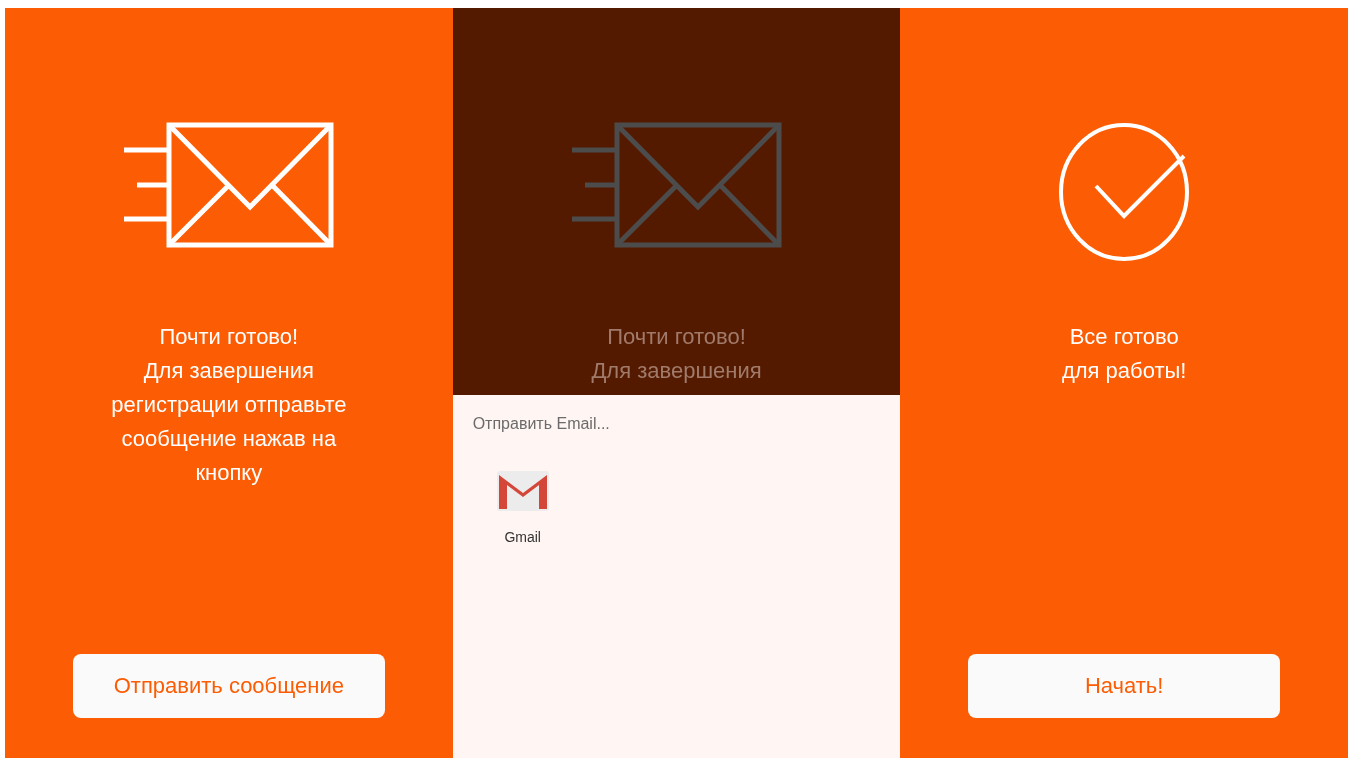 The height and width of the screenshot is (758, 1355). I want to click on mail-app-icon, so click(522, 491).